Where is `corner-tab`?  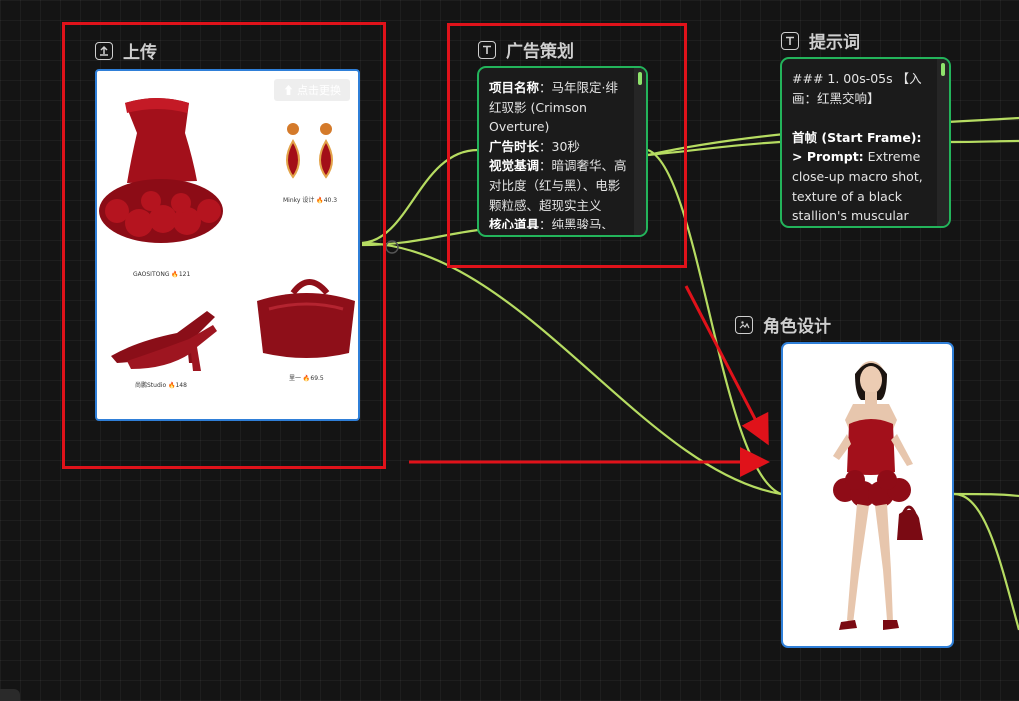
corner-tab is located at coordinates (10, 695).